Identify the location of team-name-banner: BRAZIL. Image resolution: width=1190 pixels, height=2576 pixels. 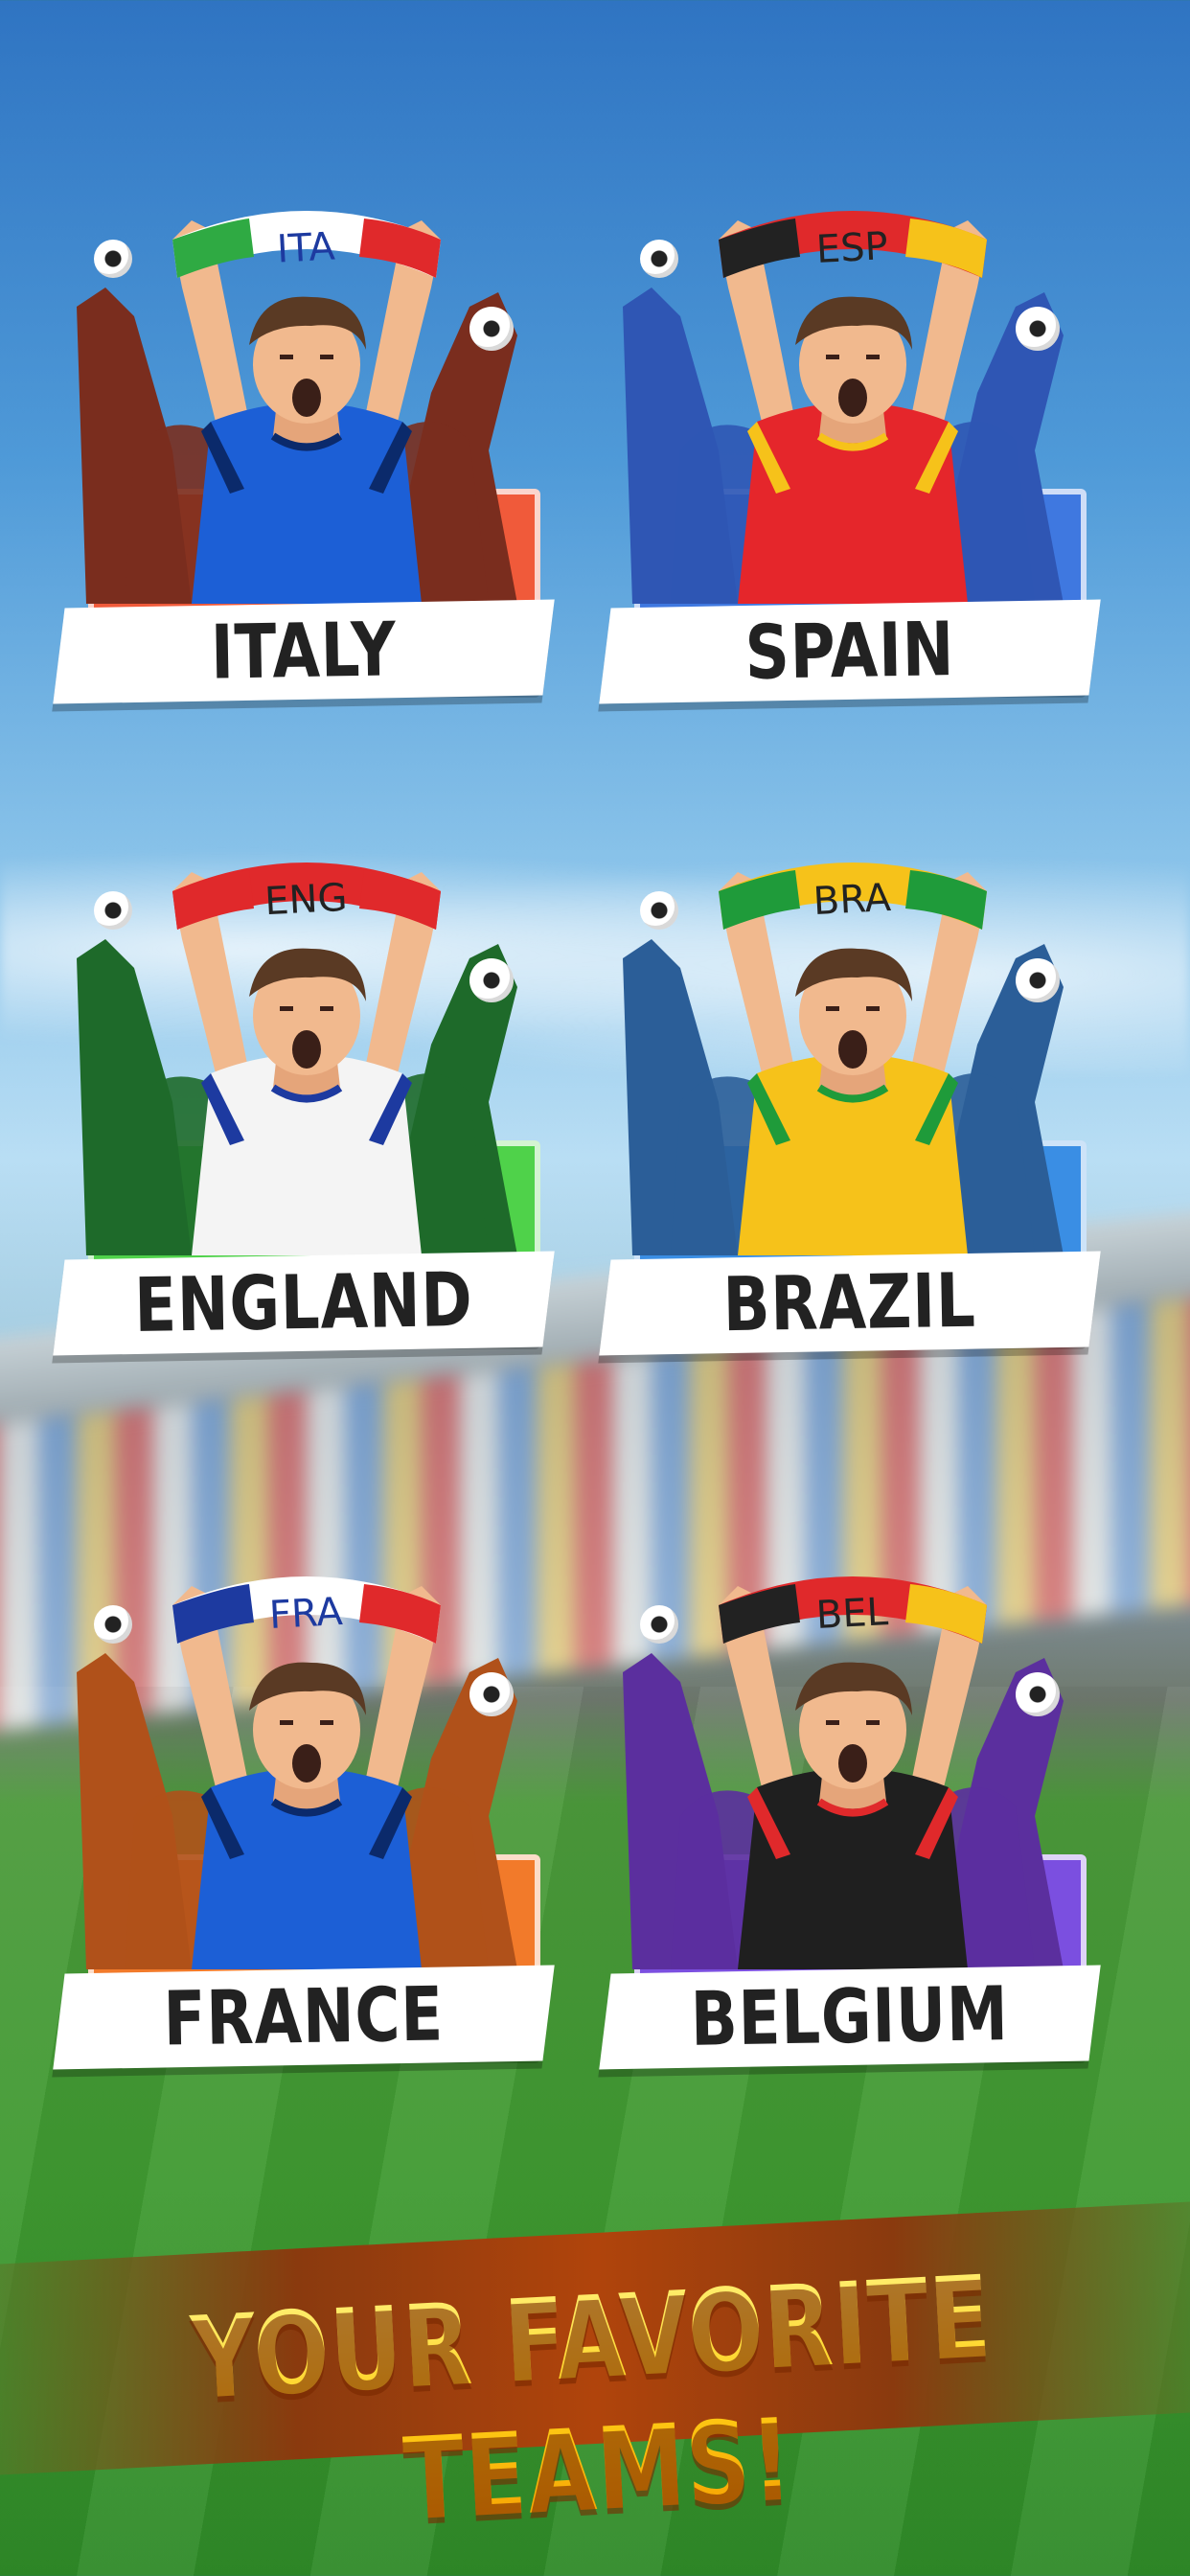
(850, 1303).